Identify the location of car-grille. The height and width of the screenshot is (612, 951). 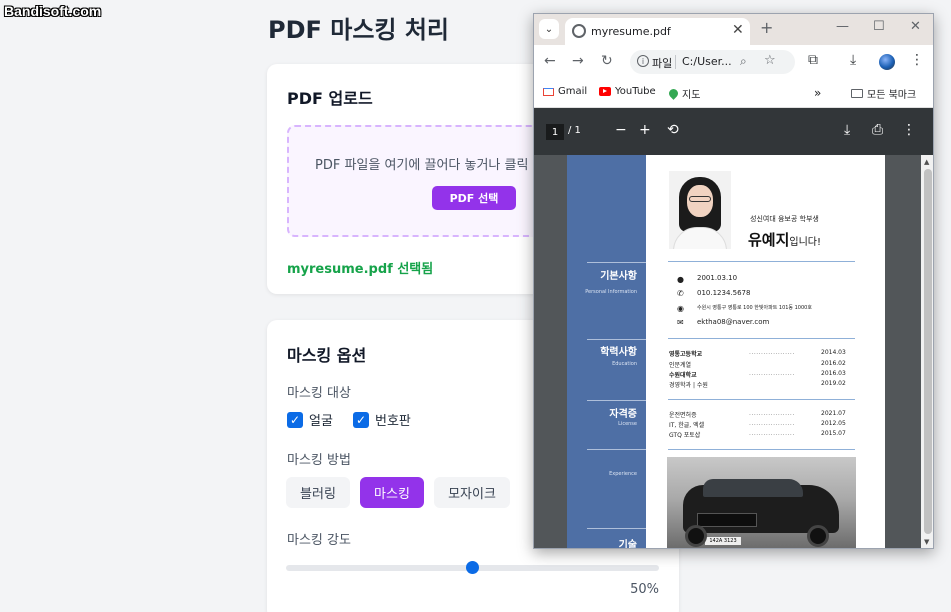
(727, 520).